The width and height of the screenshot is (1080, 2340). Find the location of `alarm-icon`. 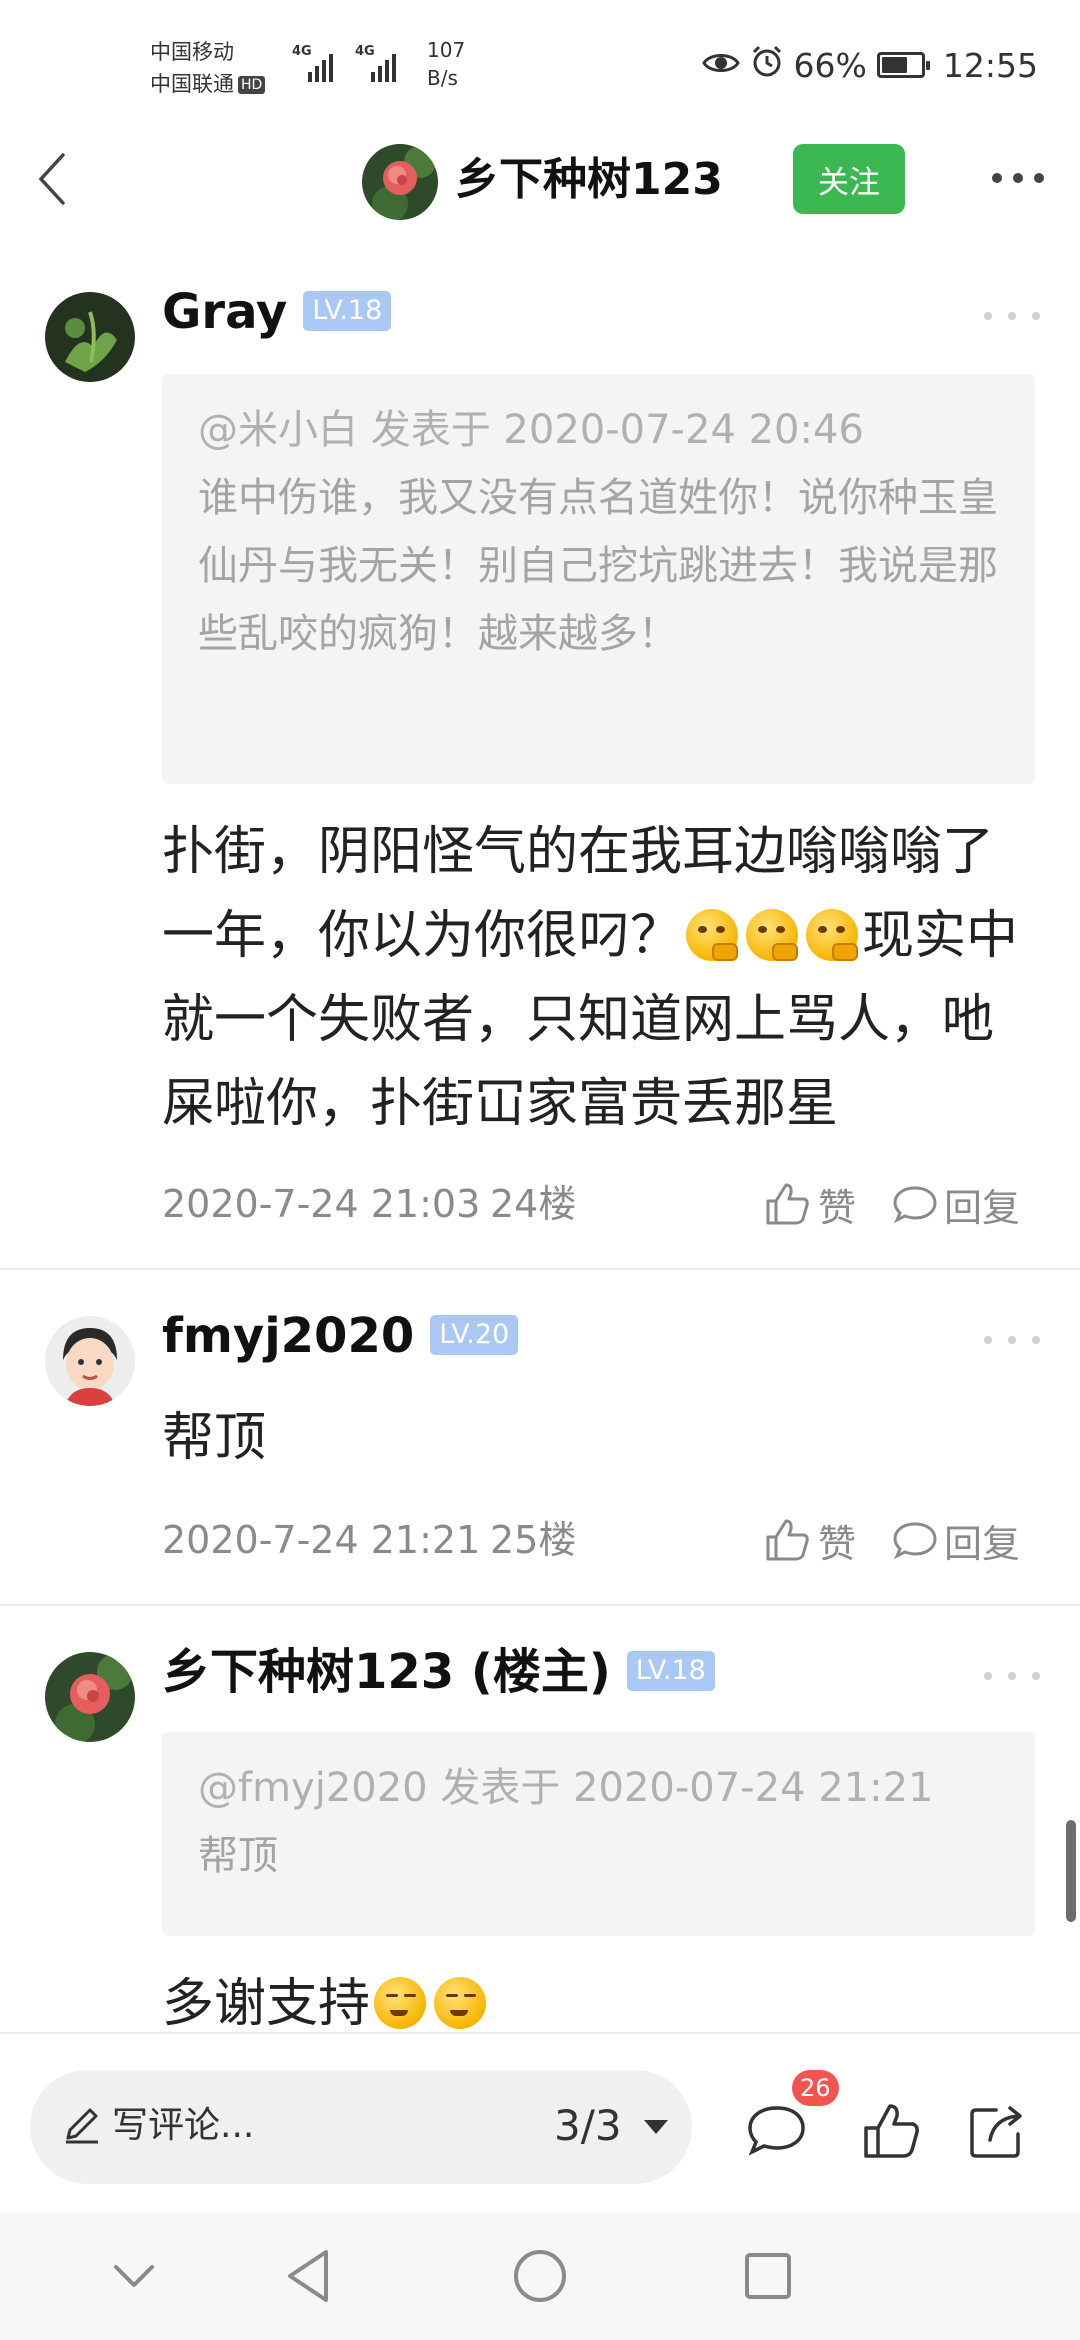

alarm-icon is located at coordinates (767, 65).